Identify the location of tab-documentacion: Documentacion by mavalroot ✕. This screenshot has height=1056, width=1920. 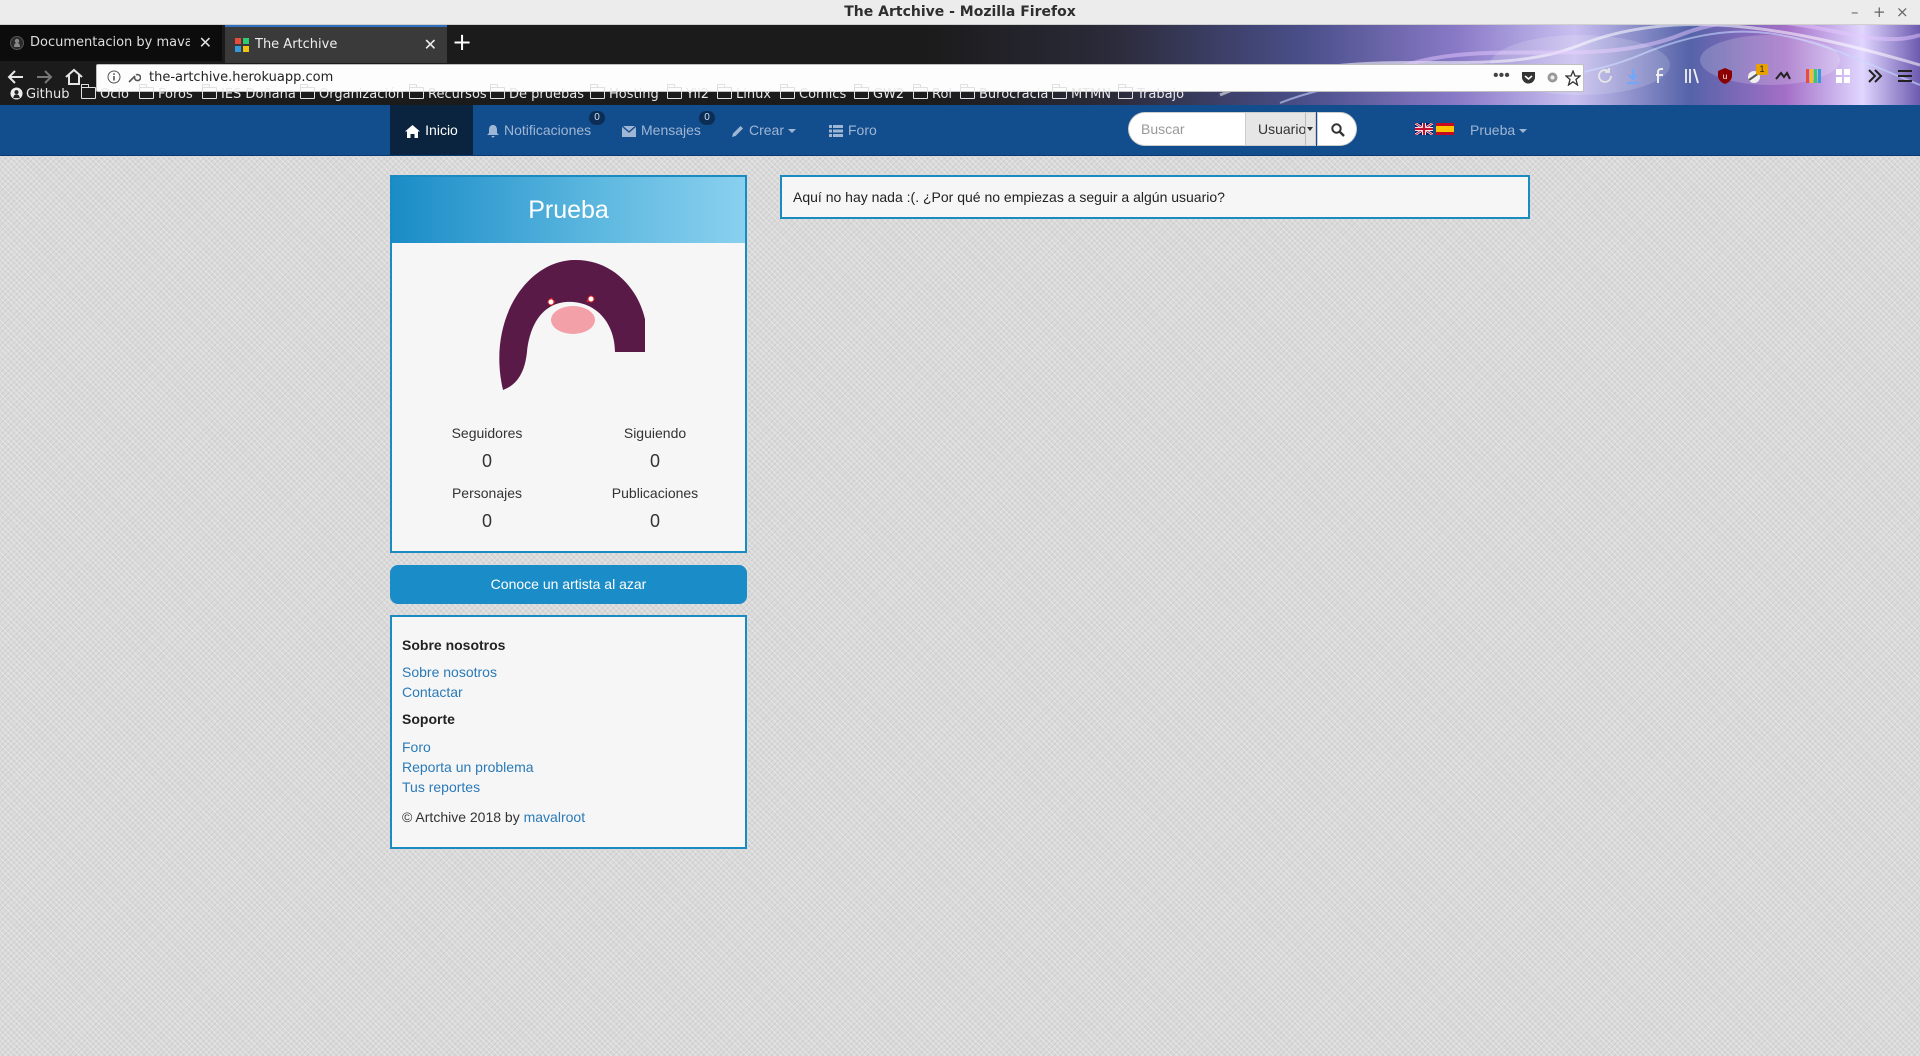
(111, 43).